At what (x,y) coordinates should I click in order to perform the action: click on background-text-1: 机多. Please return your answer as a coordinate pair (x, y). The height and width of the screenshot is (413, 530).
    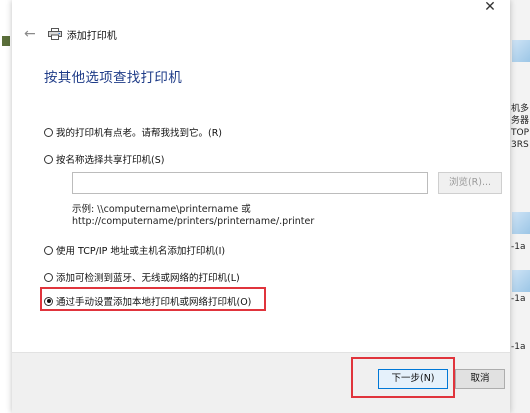
    Looking at the image, I should click on (520, 109).